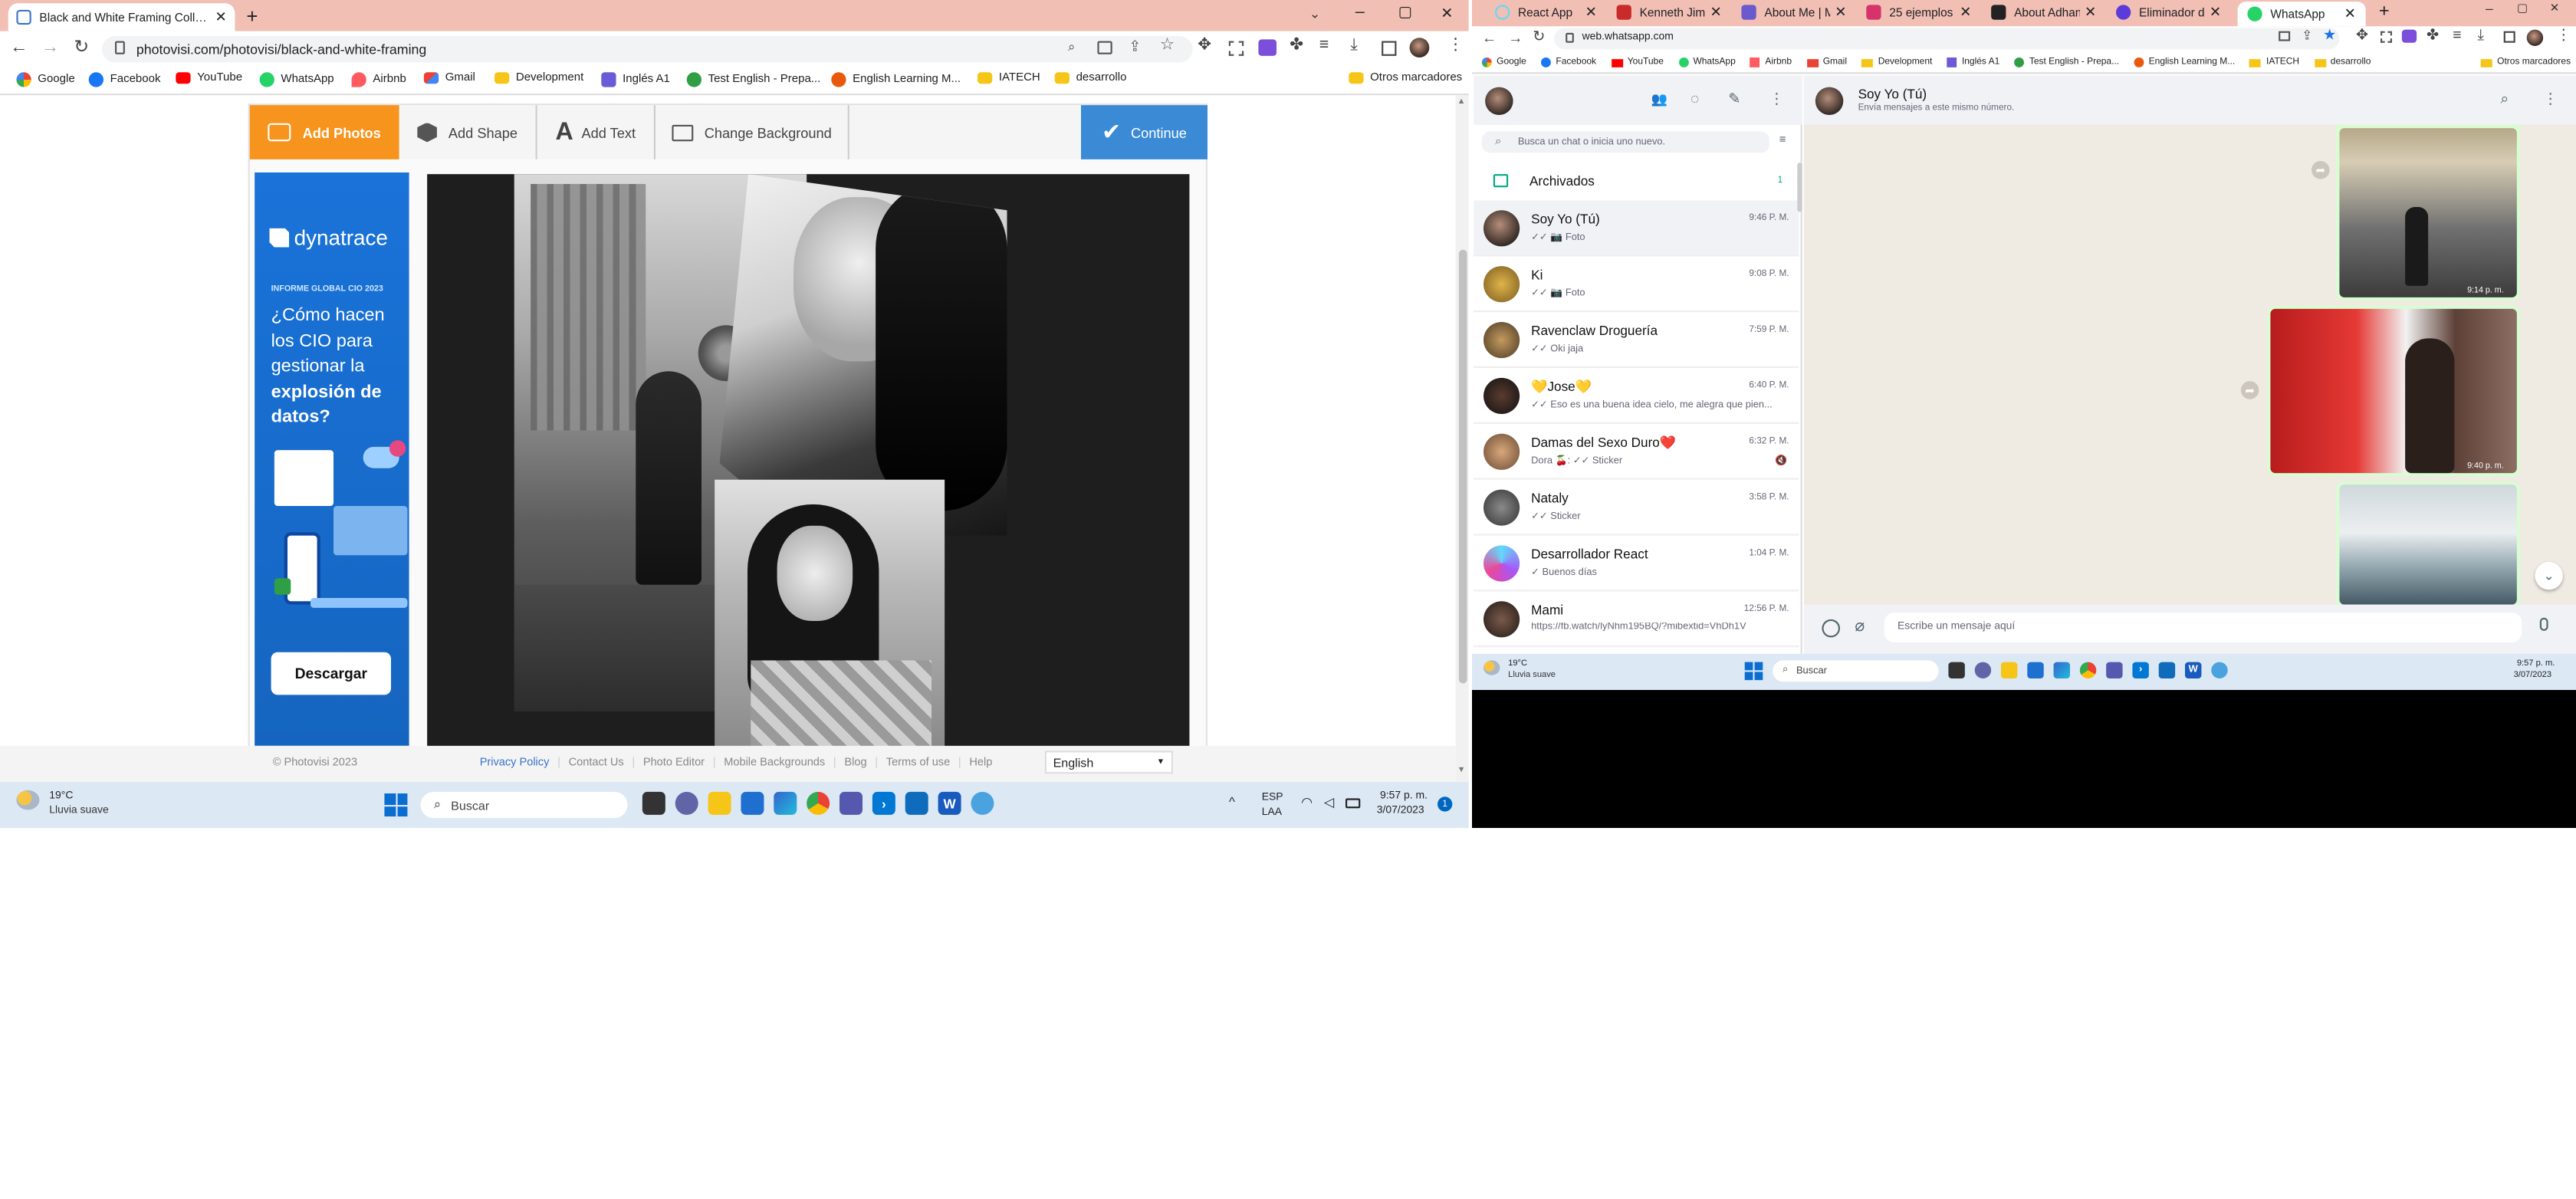  Describe the element at coordinates (1568, 62) in the screenshot. I see `right-bookmark-facebook: Facebook` at that location.